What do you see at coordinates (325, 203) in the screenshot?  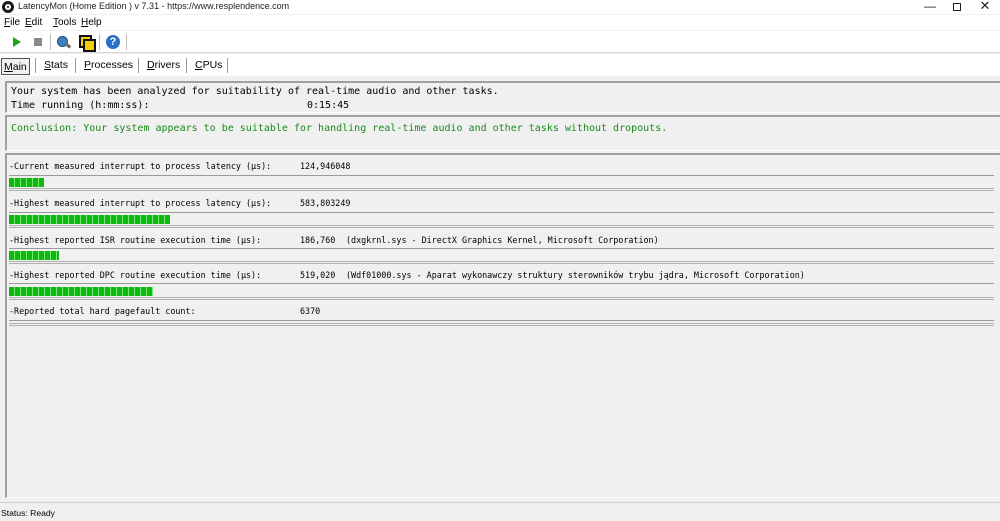 I see `highest-latency-value: 583,803249` at bounding box center [325, 203].